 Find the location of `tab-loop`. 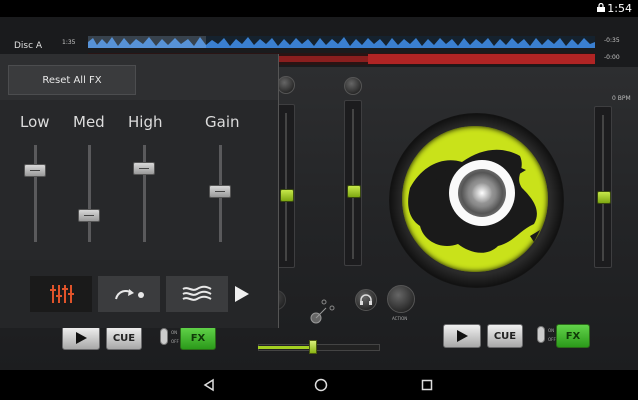

tab-loop is located at coordinates (129, 294).